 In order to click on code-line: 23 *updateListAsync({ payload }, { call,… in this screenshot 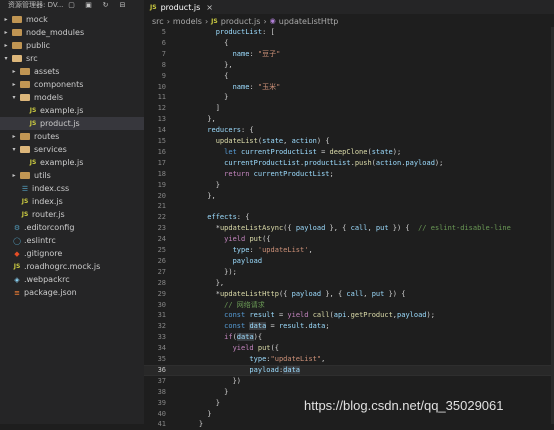, I will do `click(349, 228)`.